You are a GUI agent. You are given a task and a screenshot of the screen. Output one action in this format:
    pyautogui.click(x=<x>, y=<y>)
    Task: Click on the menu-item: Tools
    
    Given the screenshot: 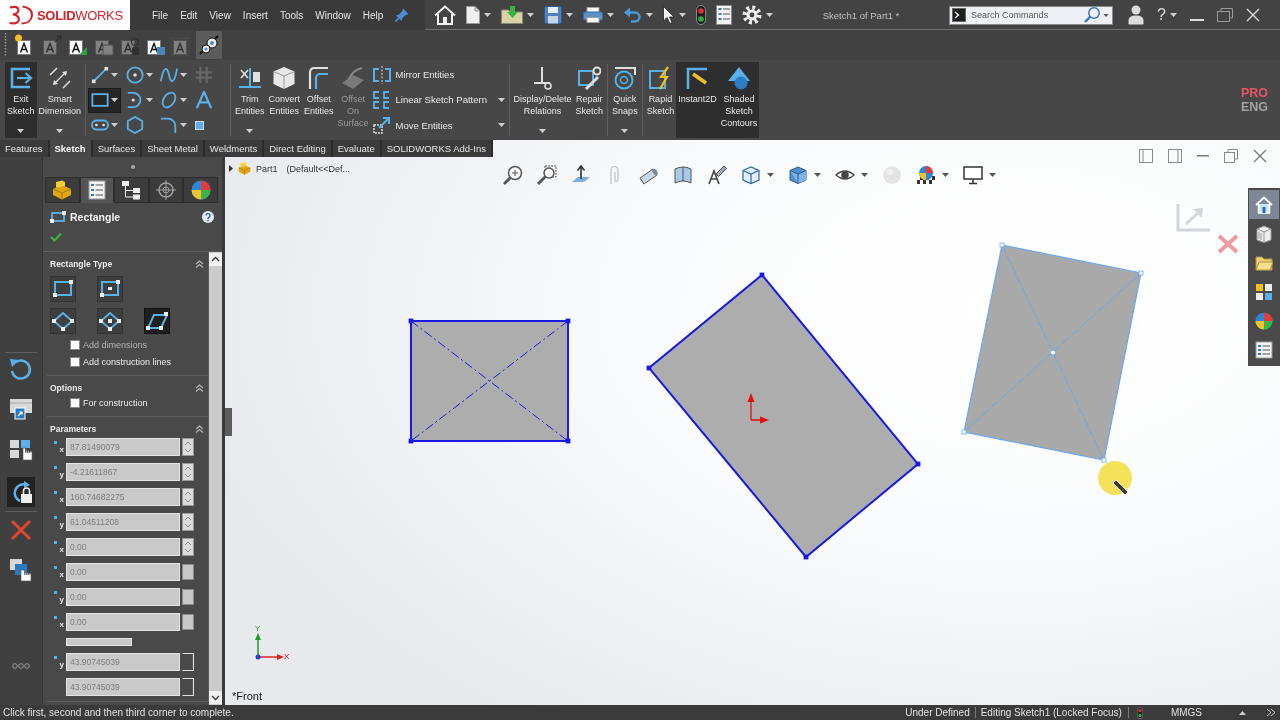 What is the action you would take?
    pyautogui.click(x=291, y=15)
    